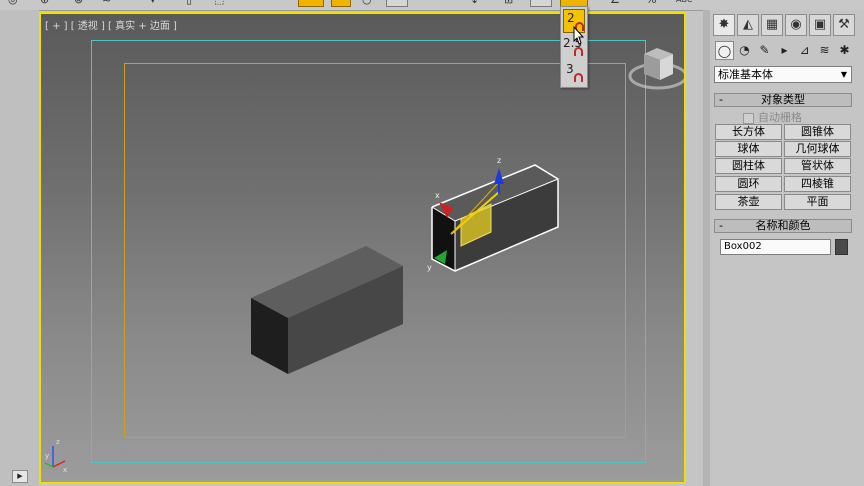 The height and width of the screenshot is (486, 864). What do you see at coordinates (474, 3) in the screenshot?
I see `reference-coord-icon: ↕` at bounding box center [474, 3].